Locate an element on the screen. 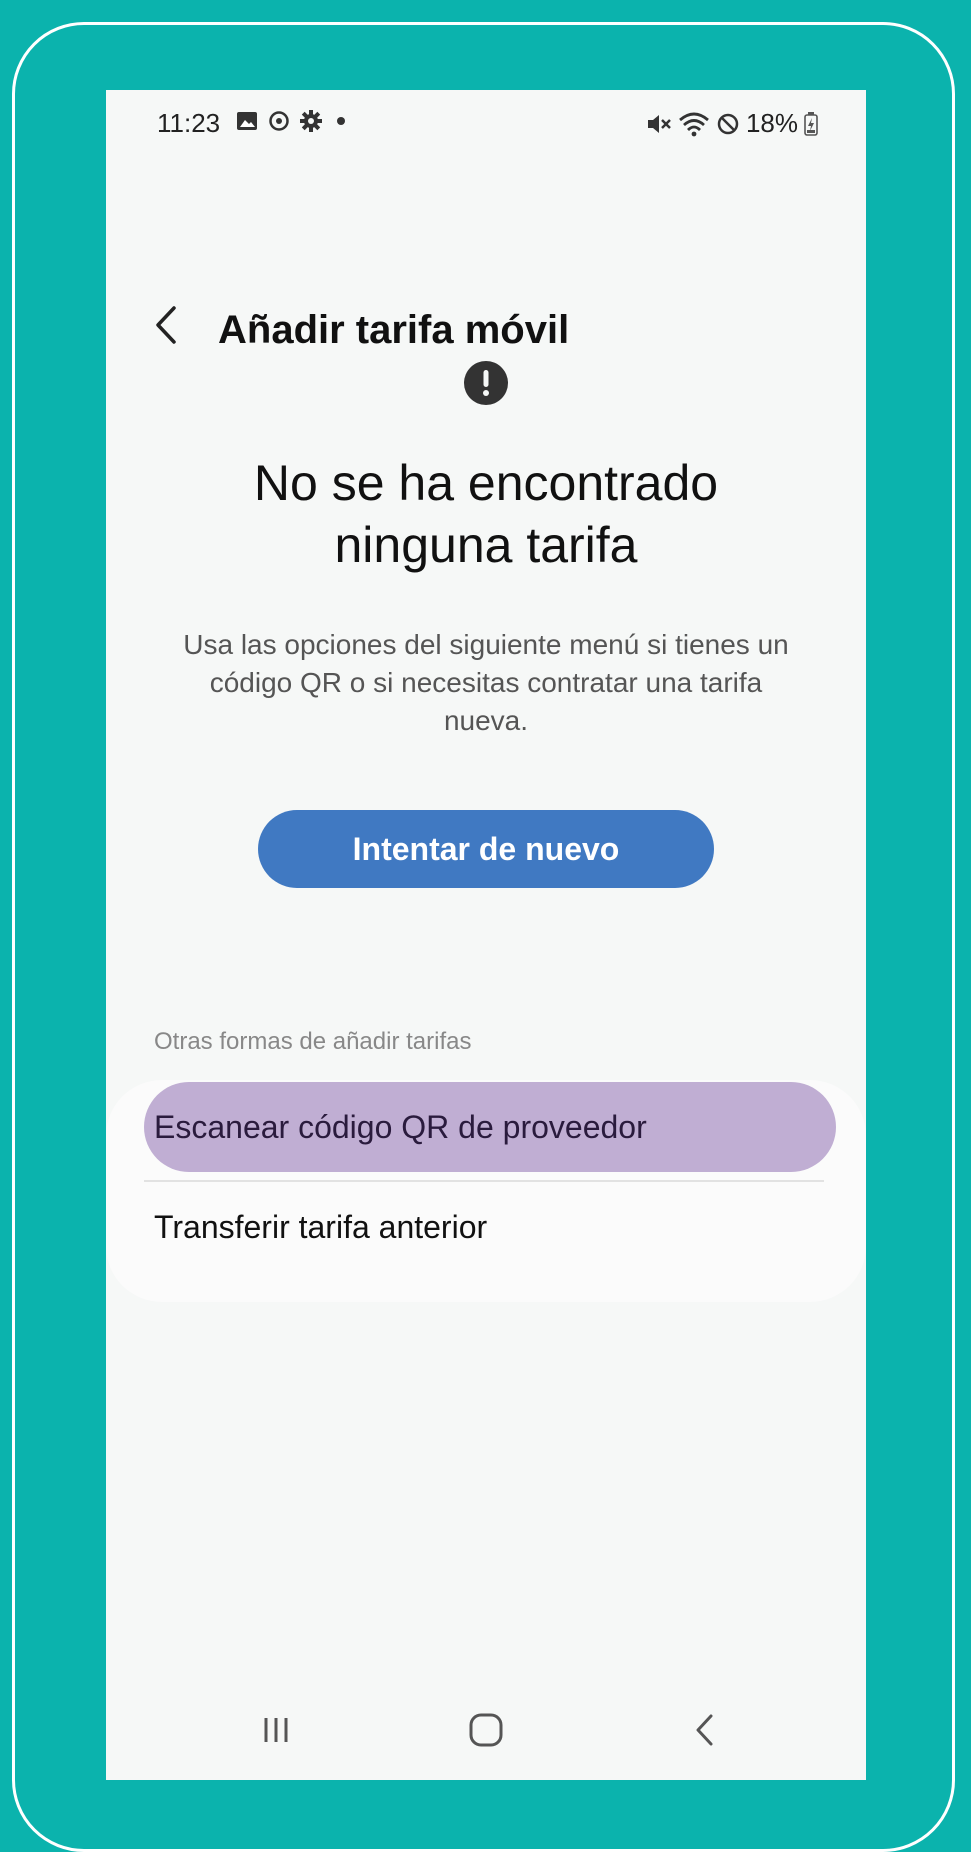 This screenshot has width=971, height=1852. home-icon is located at coordinates (486, 1730).